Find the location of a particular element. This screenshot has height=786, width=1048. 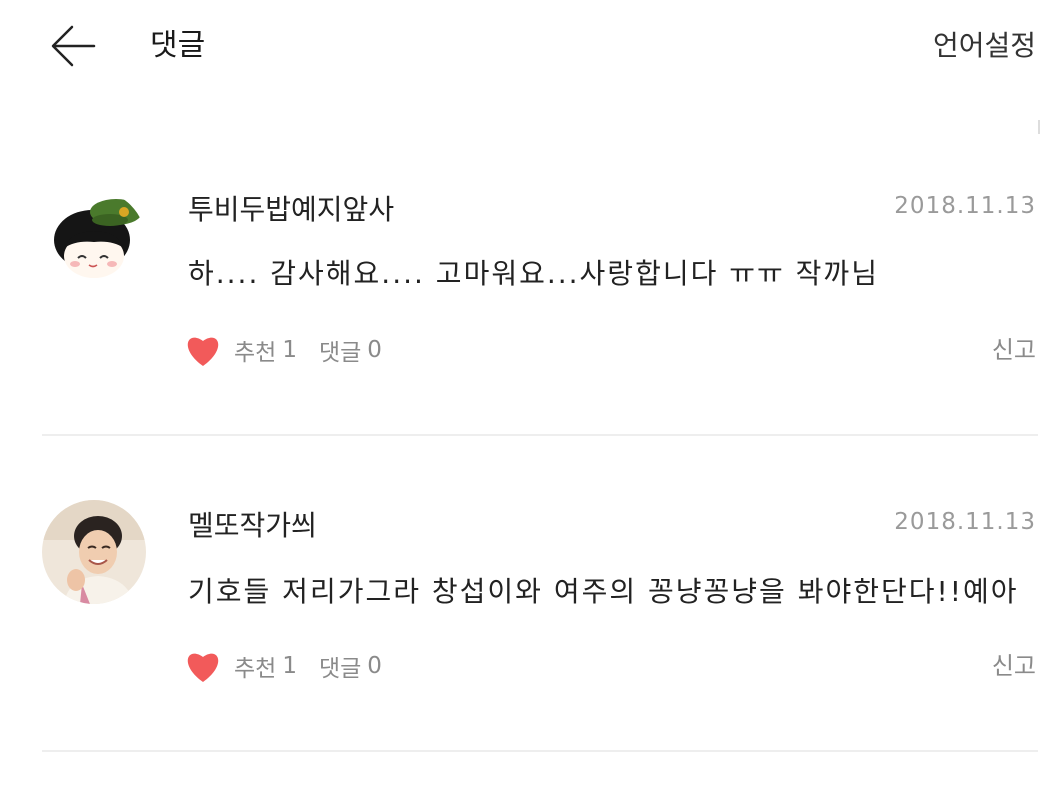

page-title: 댓글 is located at coordinates (178, 45).